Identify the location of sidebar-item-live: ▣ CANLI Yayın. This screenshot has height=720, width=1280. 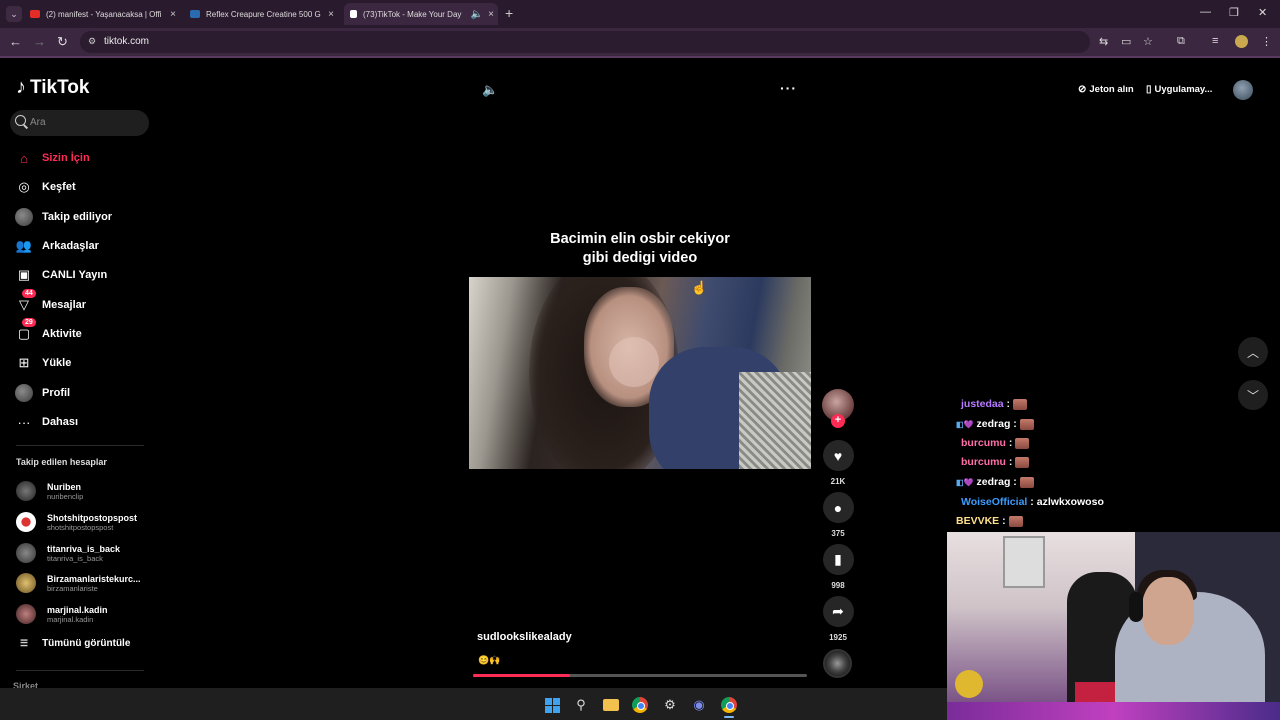
(60, 275).